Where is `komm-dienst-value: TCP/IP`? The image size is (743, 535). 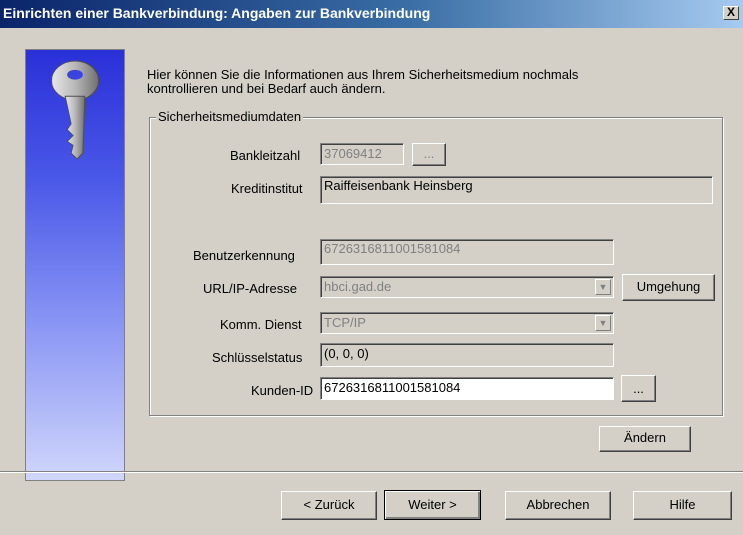 komm-dienst-value: TCP/IP is located at coordinates (345, 322).